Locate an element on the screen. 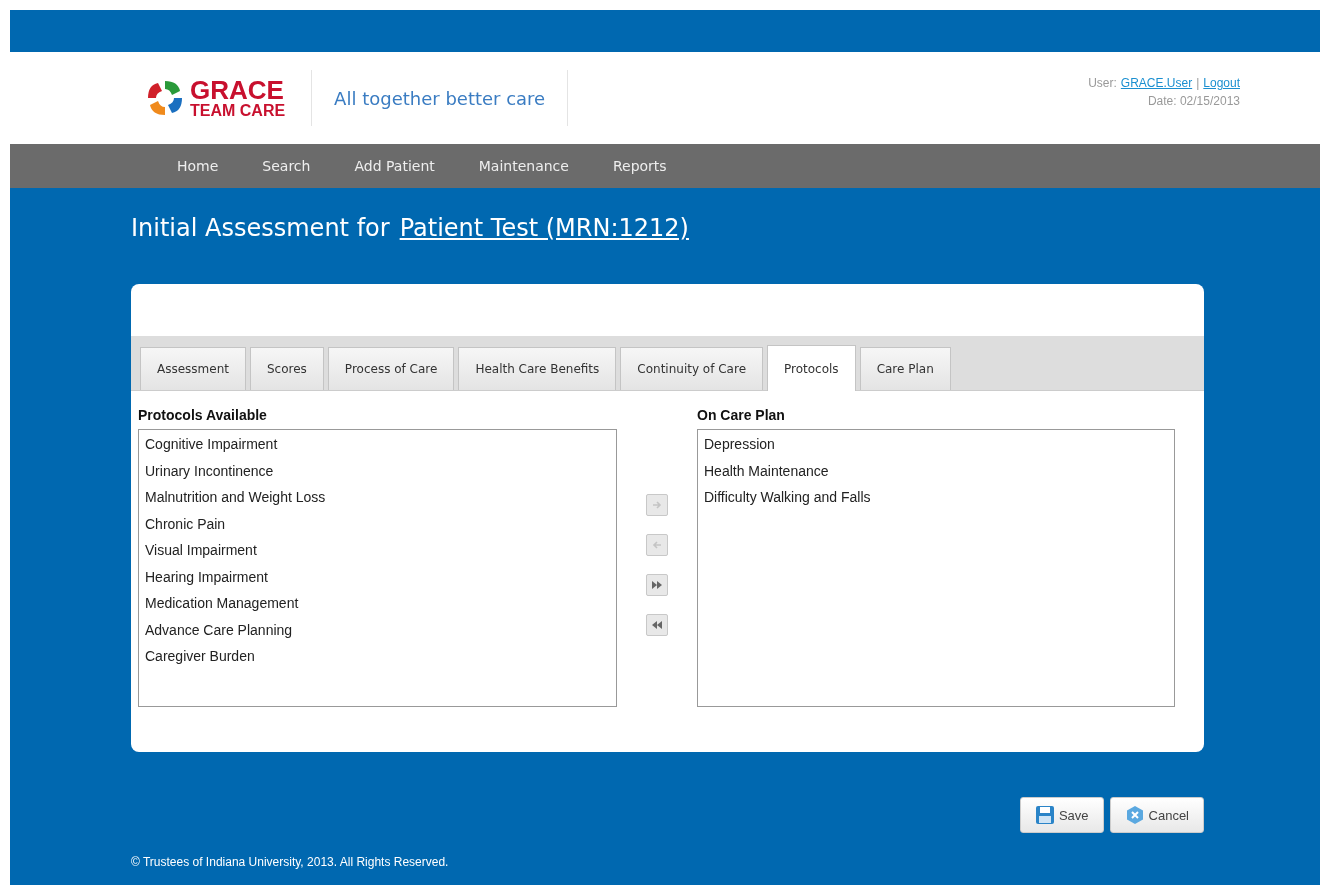  list-box: Cognitive Impairment Urinary Incontinence Malnutrition and Weight Loss Chronic Pain Visual Impairment Hearing Impairment Medication Management Advance Care Planning Caregiver Burden is located at coordinates (377, 568).